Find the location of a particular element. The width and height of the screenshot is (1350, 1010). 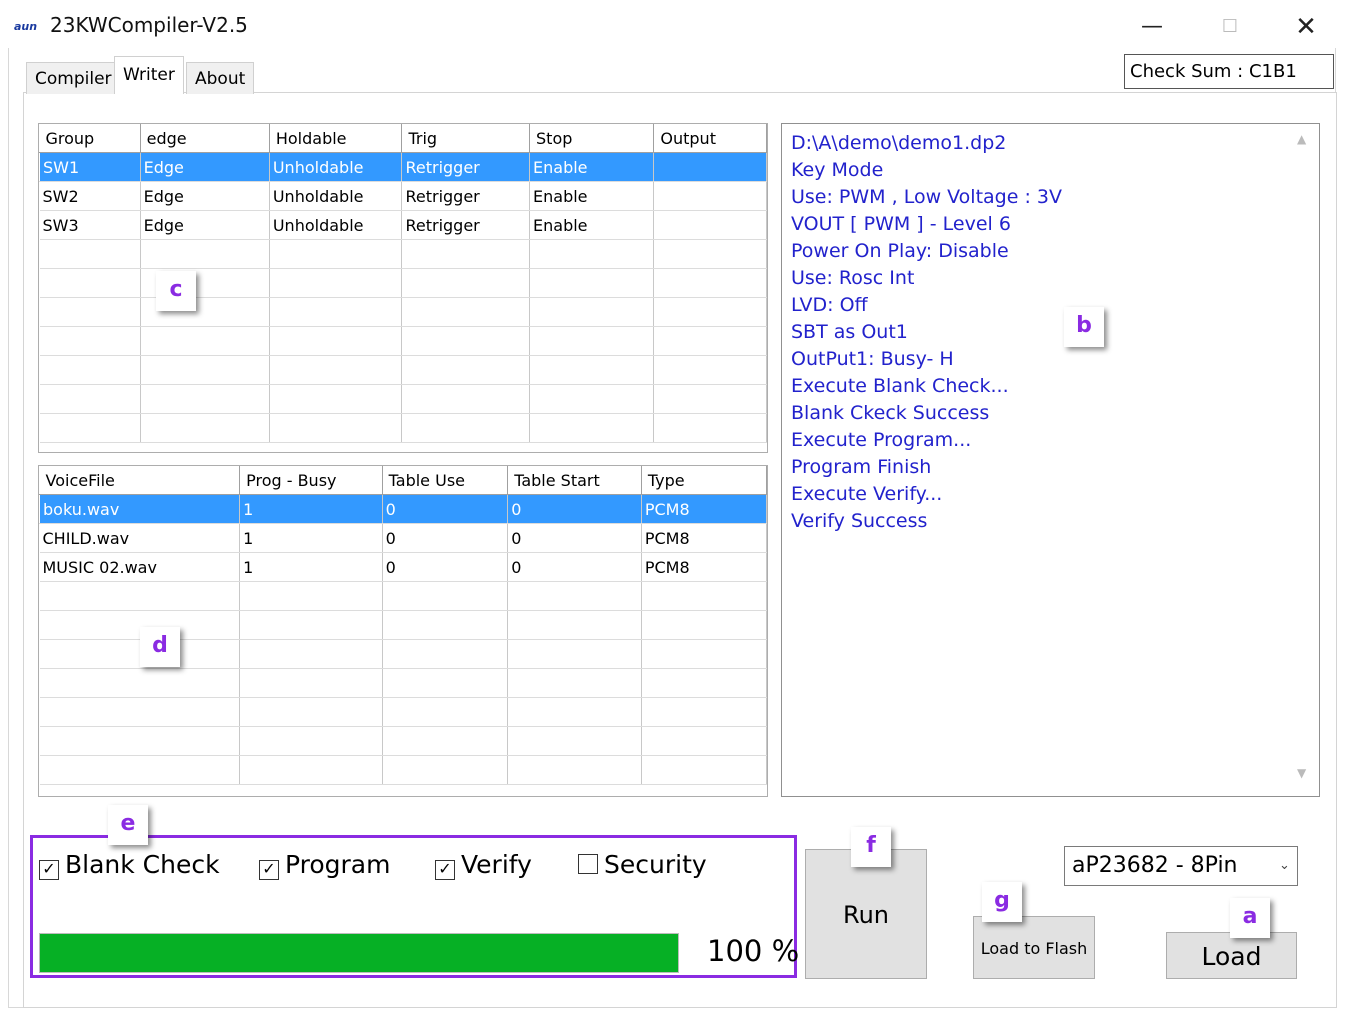

table-cell: SW1 is located at coordinates (90, 167).